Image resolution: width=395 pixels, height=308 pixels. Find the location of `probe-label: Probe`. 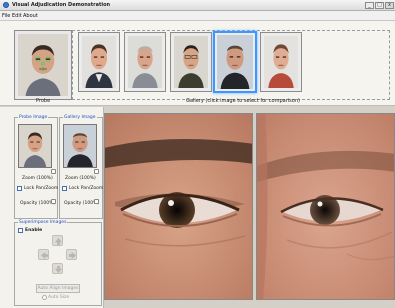

probe-label: Probe is located at coordinates (43, 101).